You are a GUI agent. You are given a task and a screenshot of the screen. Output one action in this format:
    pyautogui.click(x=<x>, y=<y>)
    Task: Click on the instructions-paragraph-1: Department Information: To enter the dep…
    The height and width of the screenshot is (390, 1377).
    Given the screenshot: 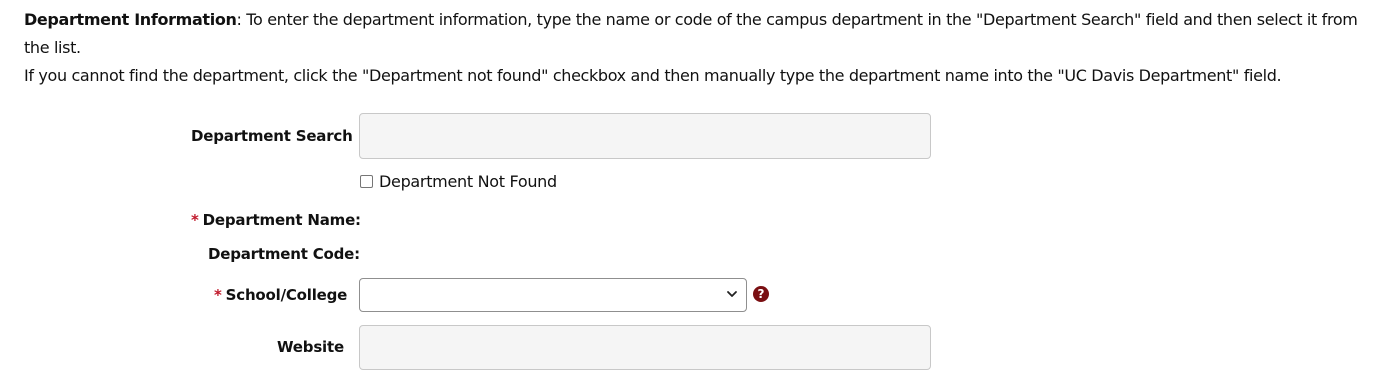 What is the action you would take?
    pyautogui.click(x=696, y=34)
    